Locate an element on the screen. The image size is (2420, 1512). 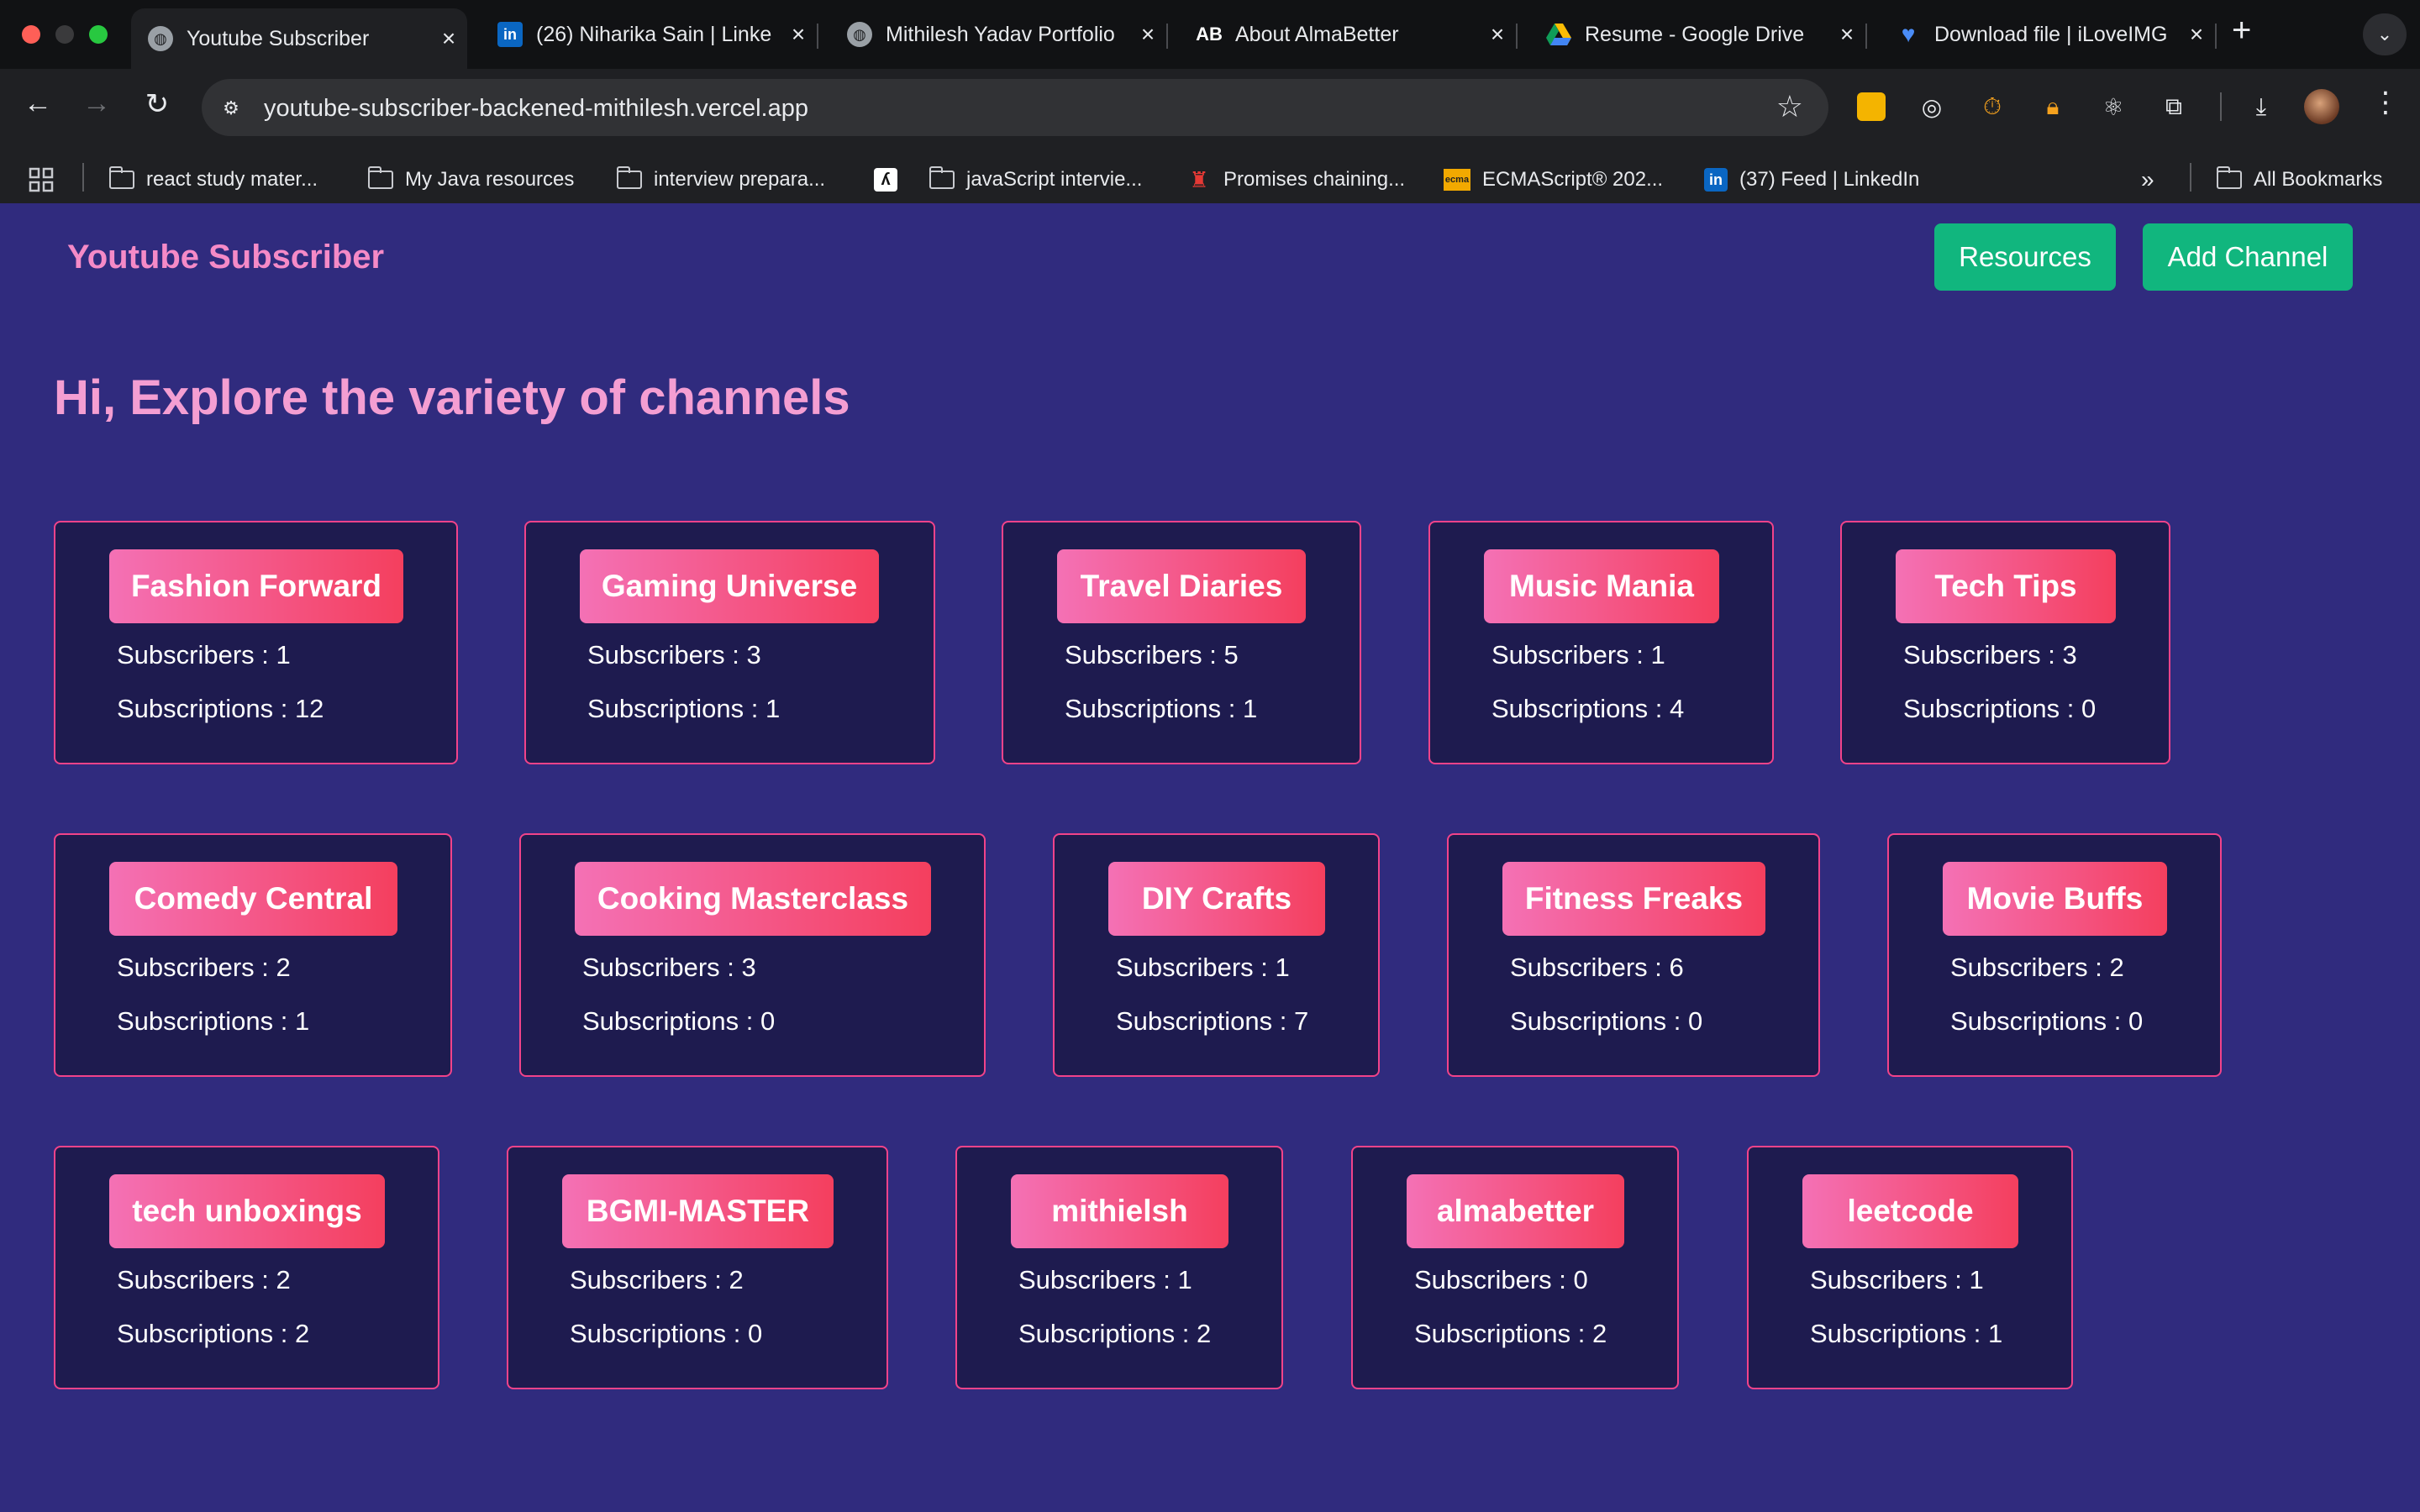
download-icon: ⤓ is located at coordinates (2261, 107).